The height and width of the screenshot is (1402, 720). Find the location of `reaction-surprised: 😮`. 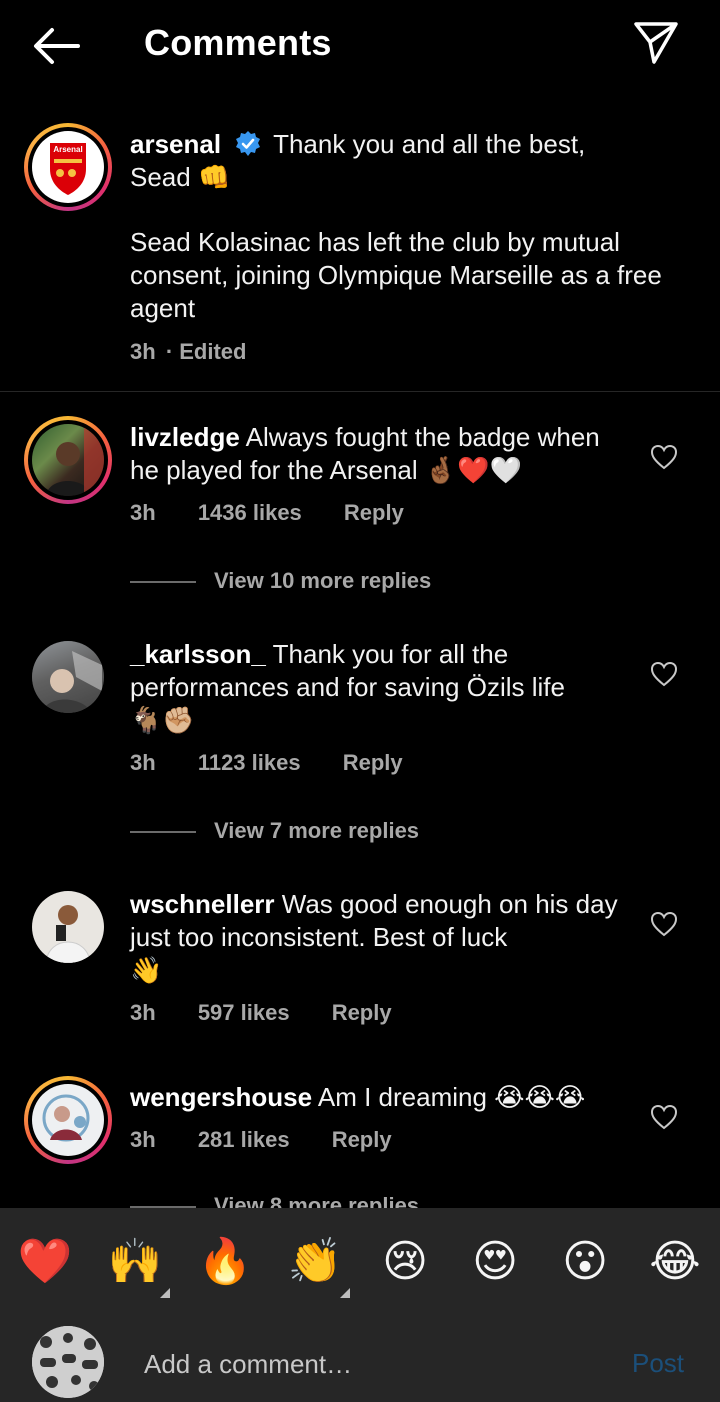

reaction-surprised: 😮 is located at coordinates (585, 1262).